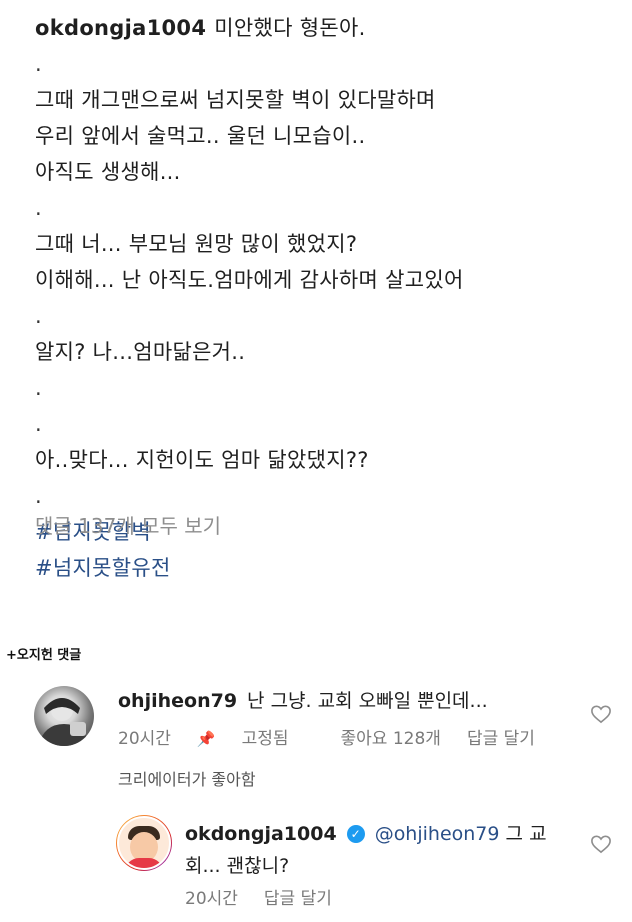 Image resolution: width=632 pixels, height=922 pixels. I want to click on comment-note: +오지헌 댓글, so click(44, 655).